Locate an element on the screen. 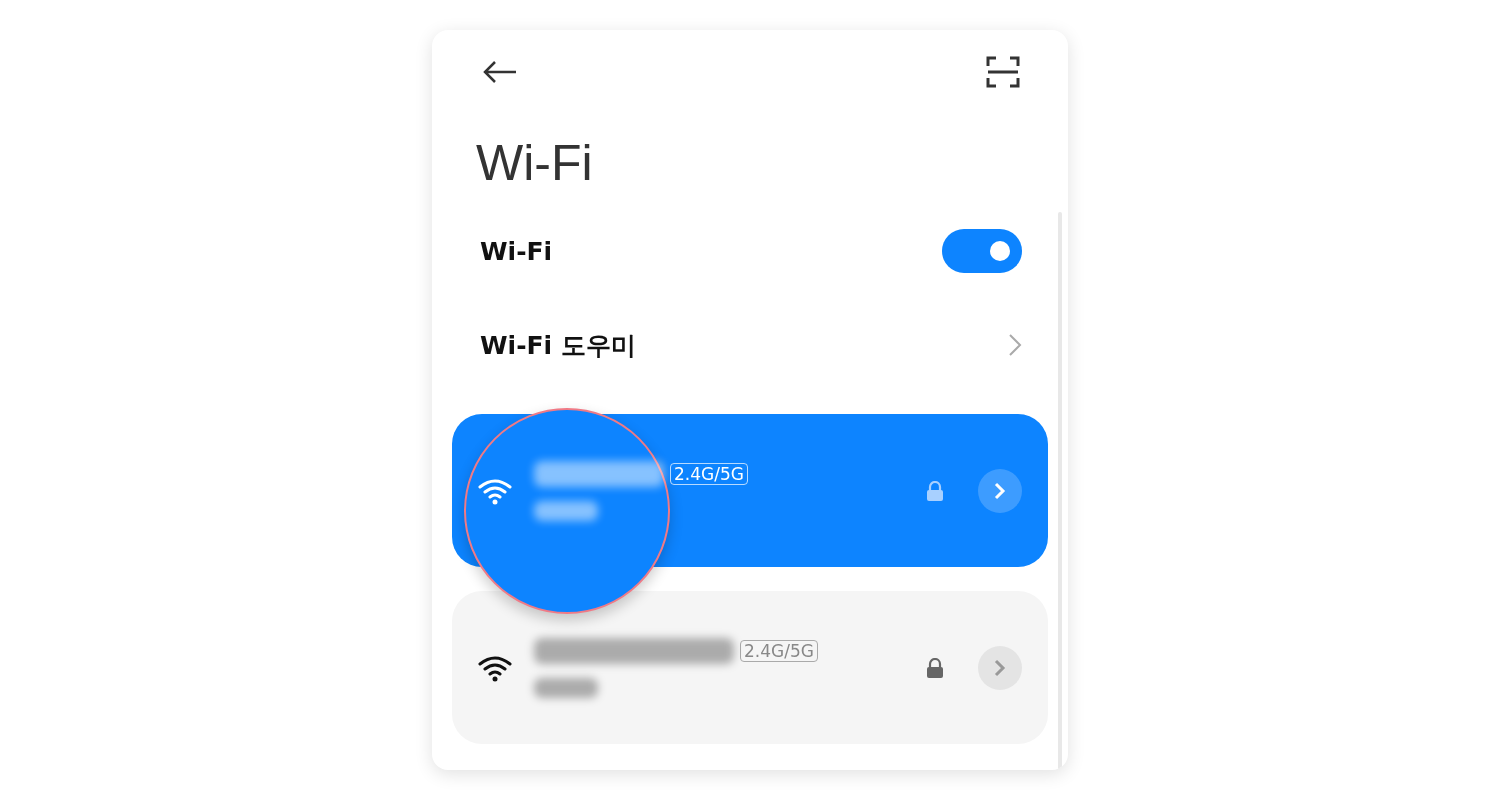  page-title: Wi-Fi is located at coordinates (535, 163).